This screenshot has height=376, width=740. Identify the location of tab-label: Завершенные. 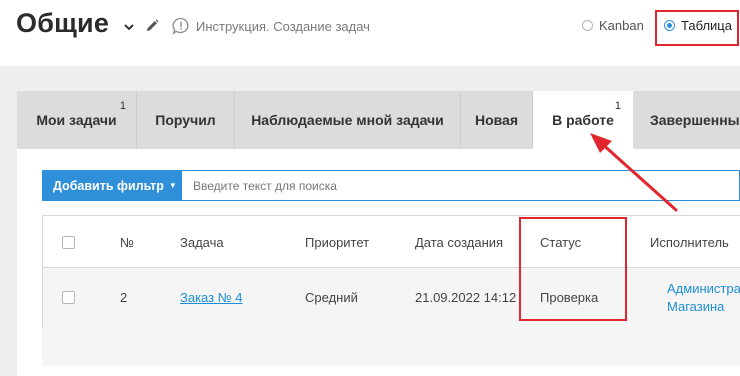
(695, 120).